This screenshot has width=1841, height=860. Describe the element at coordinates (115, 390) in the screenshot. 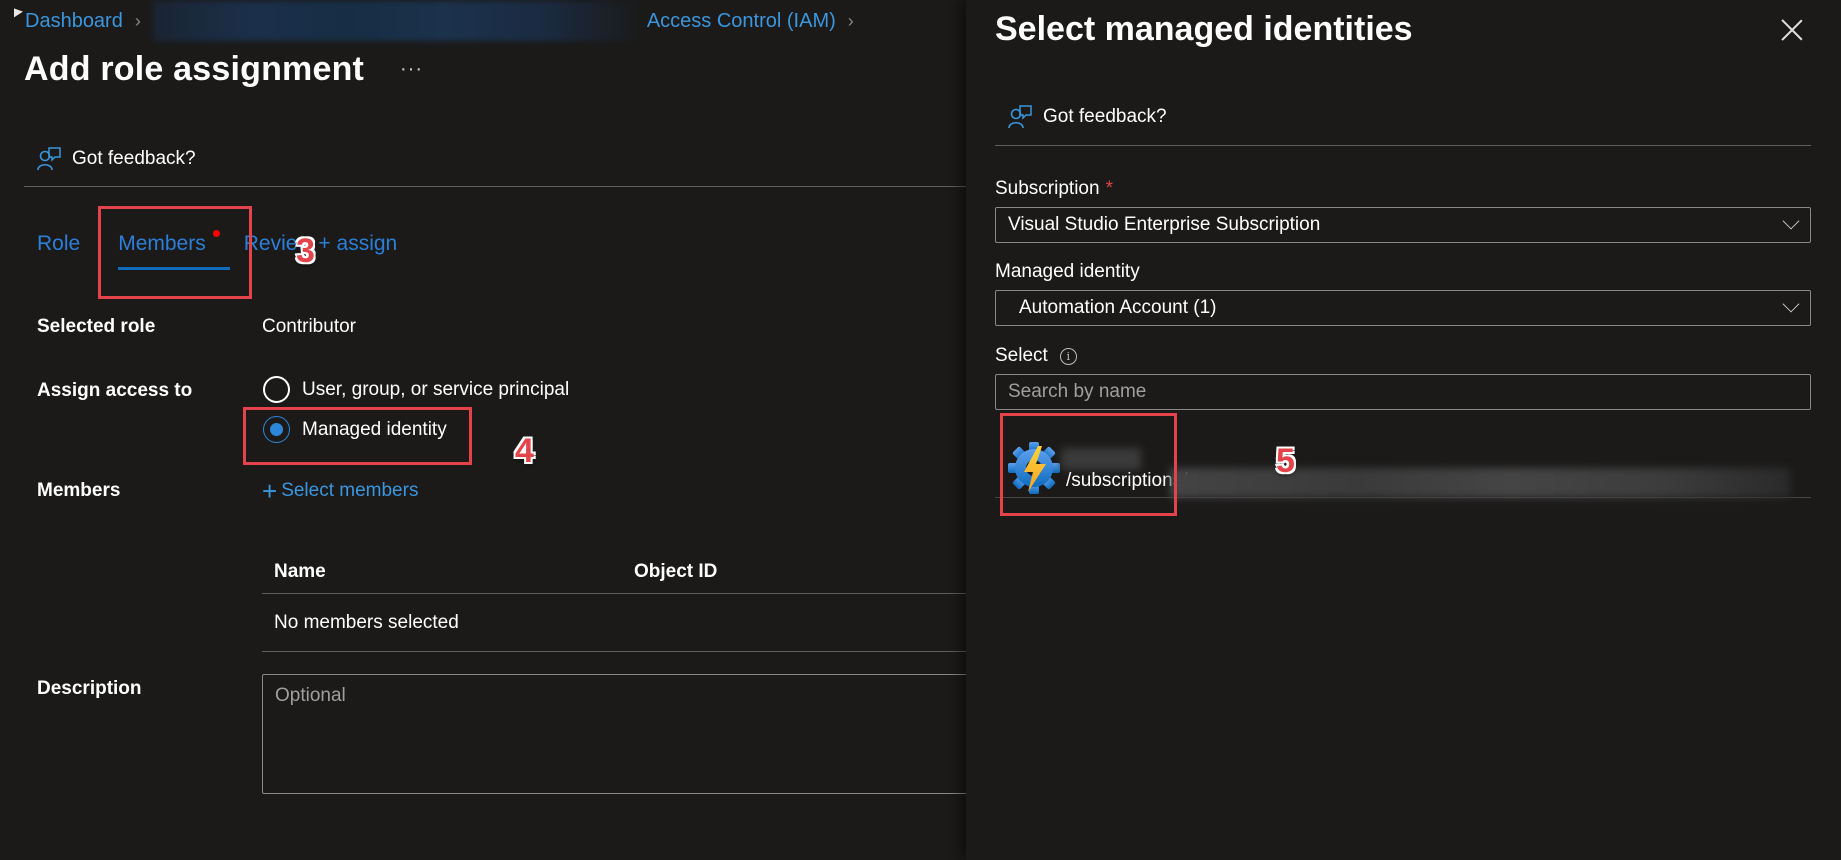

I see `assign-access-label: Assign access to` at that location.